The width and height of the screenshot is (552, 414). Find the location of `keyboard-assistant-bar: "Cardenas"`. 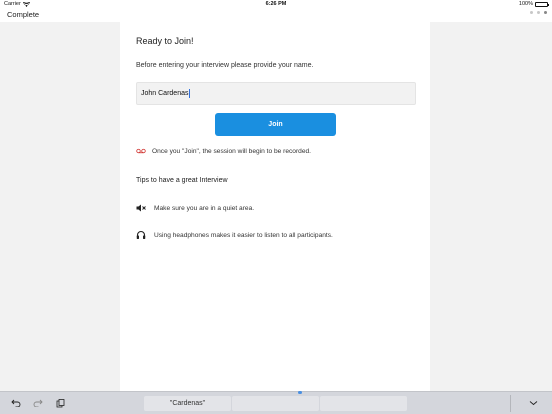

keyboard-assistant-bar: "Cardenas" is located at coordinates (276, 402).